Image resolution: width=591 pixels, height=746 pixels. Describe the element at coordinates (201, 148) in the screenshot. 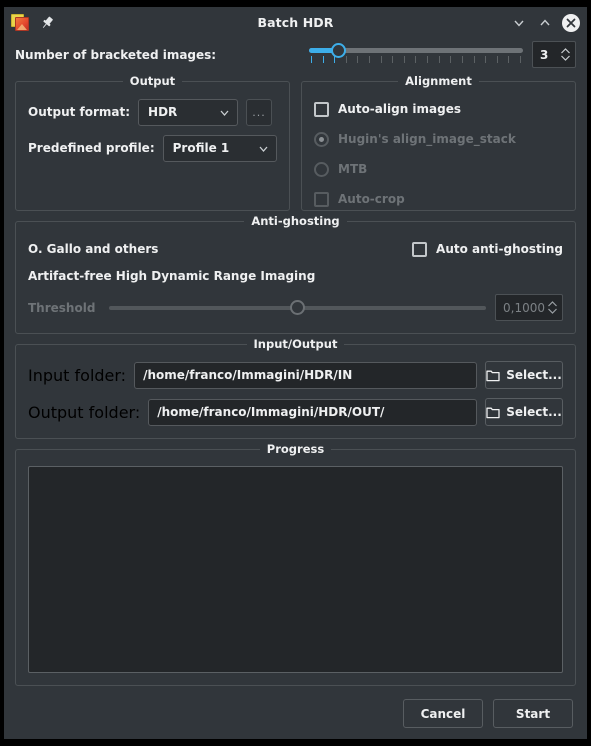

I see `predefined-profile-value: Profile 1` at that location.